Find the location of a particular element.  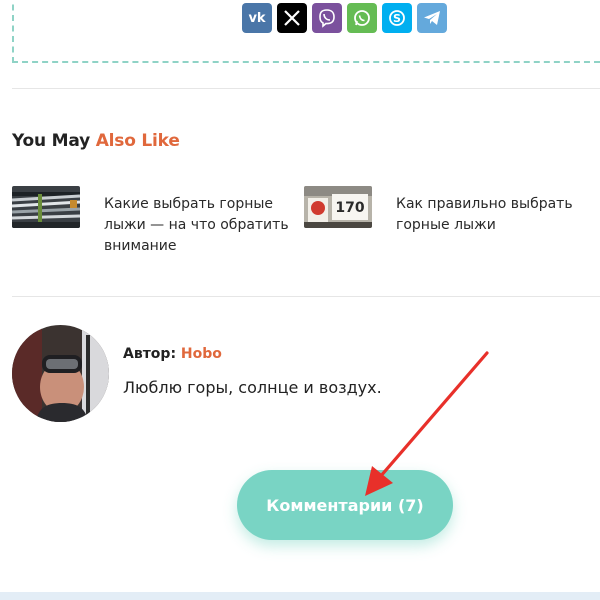

vk-icon: vk is located at coordinates (257, 18).